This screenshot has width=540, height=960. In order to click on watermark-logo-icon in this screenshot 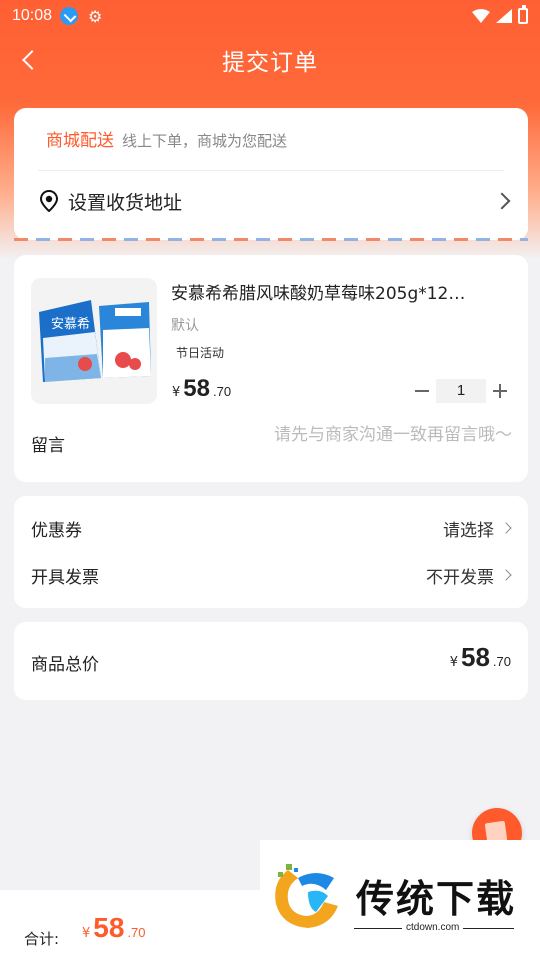, I will do `click(306, 896)`.